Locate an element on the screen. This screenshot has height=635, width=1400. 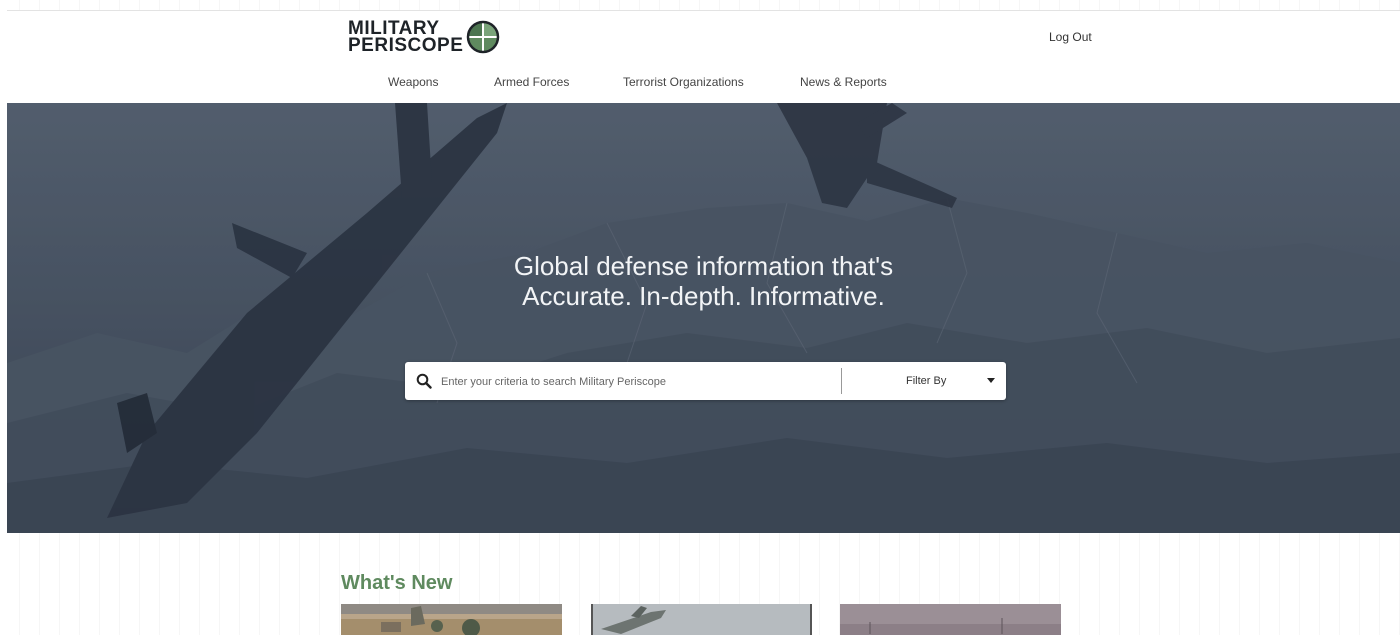
logo-line-2: PERISCOPE is located at coordinates (406, 45).